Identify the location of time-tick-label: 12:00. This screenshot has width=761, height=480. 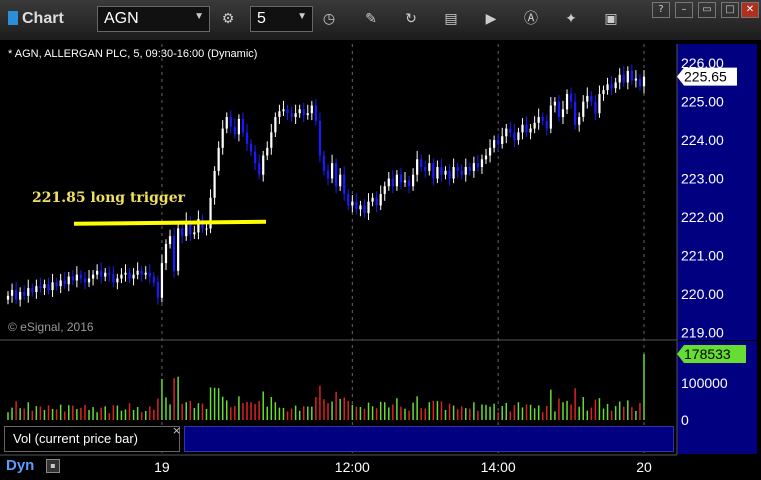
(352, 467).